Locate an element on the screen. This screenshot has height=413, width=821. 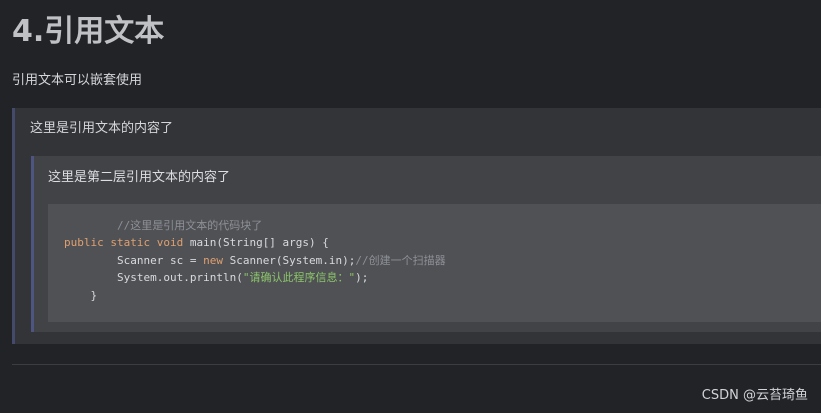
intro-paragraph: 引用文本可以嵌套使用 is located at coordinates (77, 80).